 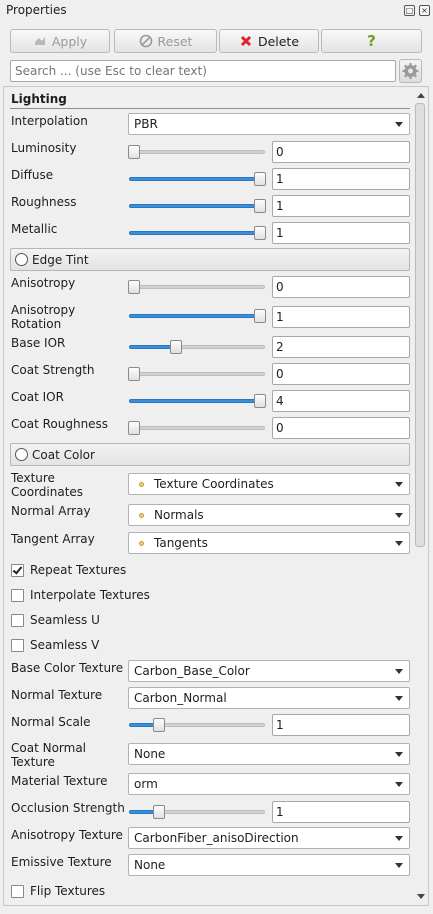 What do you see at coordinates (197, 287) in the screenshot?
I see `anisotropy-slider` at bounding box center [197, 287].